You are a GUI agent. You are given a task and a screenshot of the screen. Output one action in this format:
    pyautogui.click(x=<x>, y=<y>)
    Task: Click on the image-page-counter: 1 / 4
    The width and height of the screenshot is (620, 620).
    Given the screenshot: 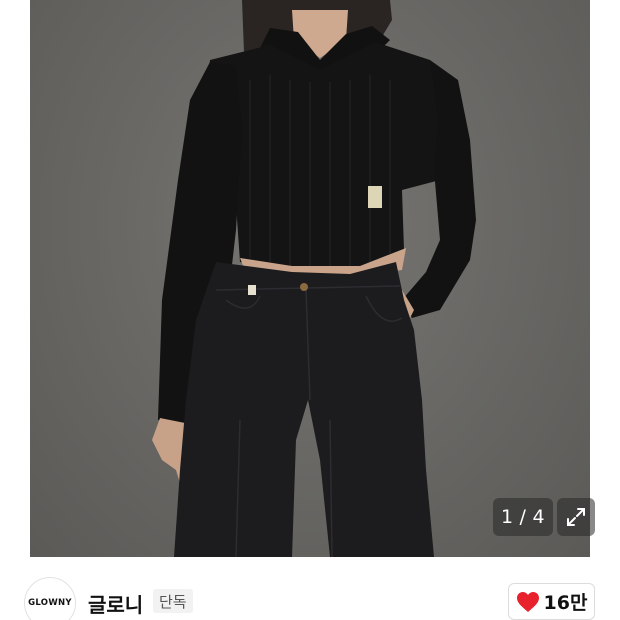 What is the action you would take?
    pyautogui.click(x=523, y=517)
    